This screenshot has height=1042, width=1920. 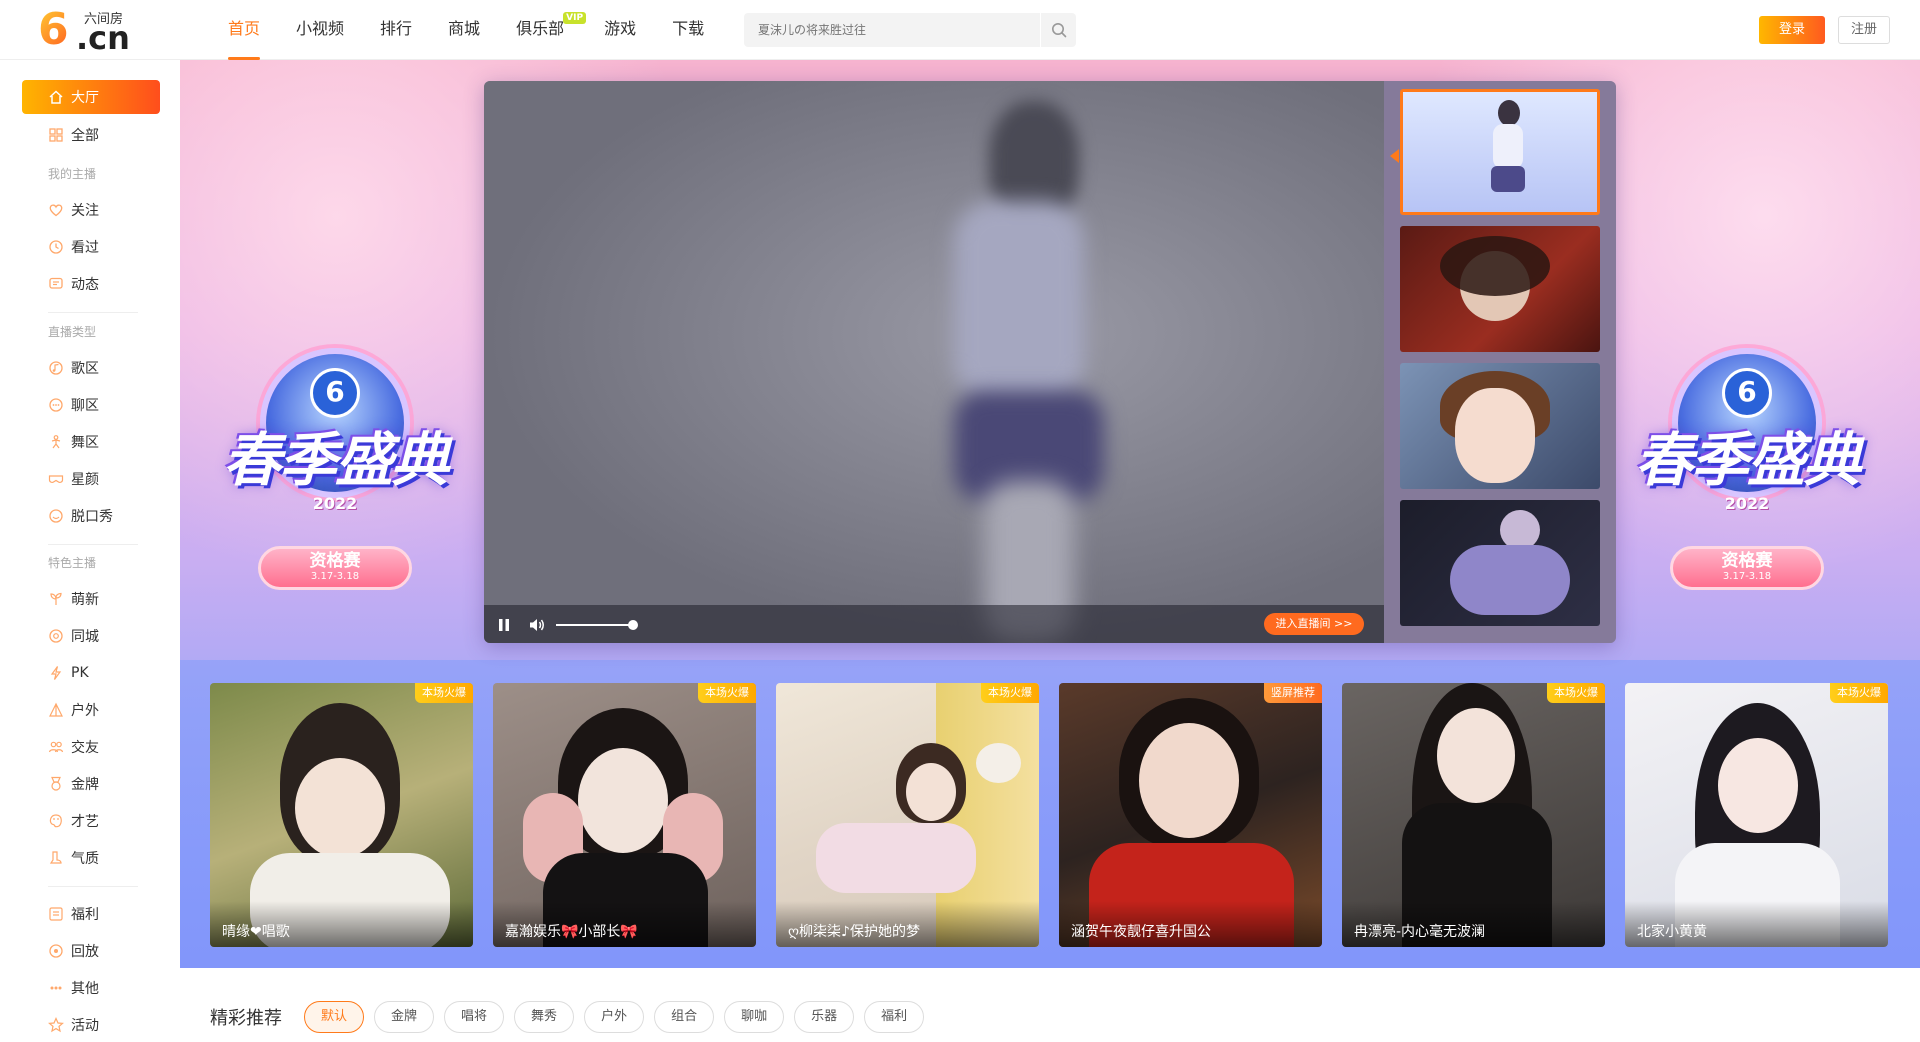 I want to click on sidebar-item-chat: 聊区, so click(x=91, y=405).